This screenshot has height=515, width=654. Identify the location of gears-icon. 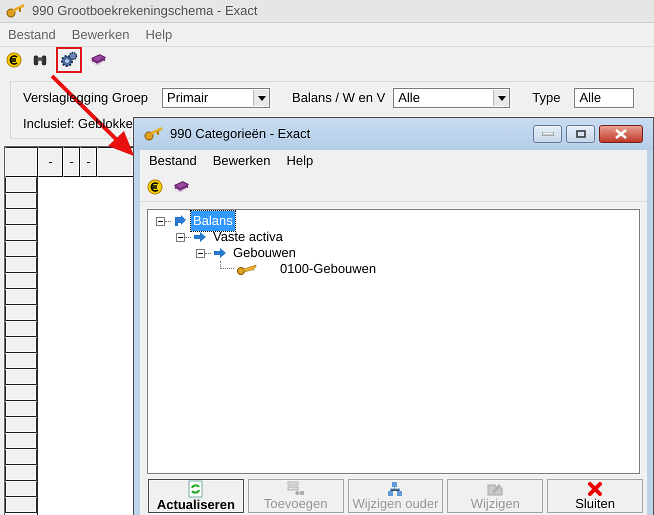
(69, 60).